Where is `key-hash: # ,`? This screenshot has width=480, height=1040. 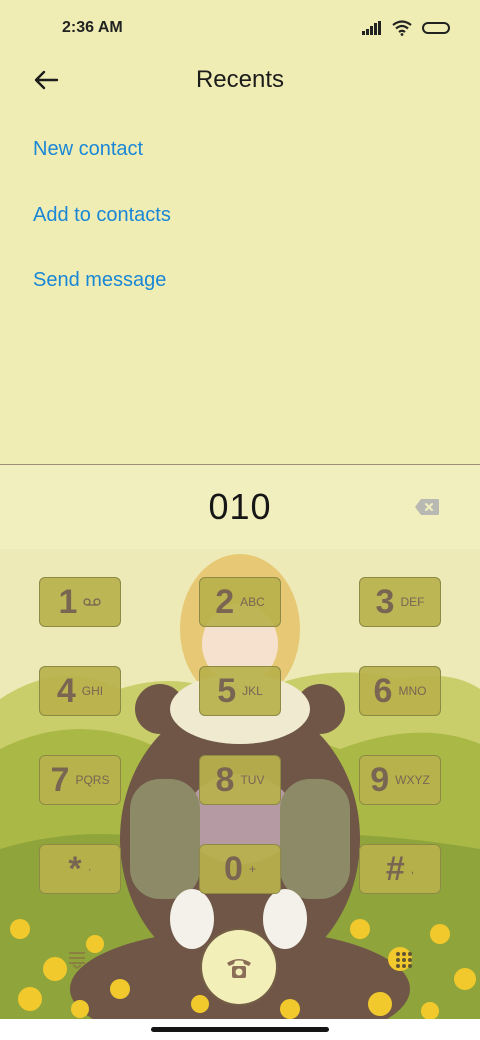
key-hash: # , is located at coordinates (400, 869).